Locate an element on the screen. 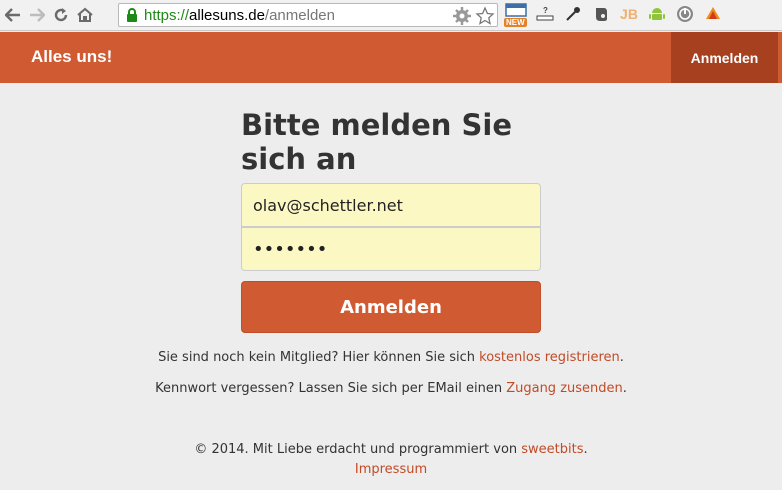 Image resolution: width=782 pixels, height=490 pixels. copyright-end: . is located at coordinates (585, 449).